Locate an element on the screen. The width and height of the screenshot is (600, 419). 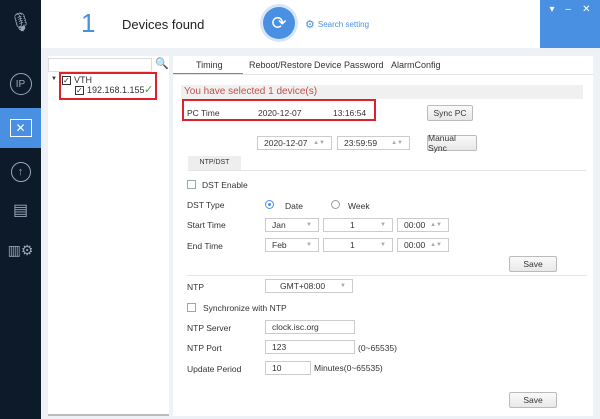
sync-ntp-label: Synchronize with NTP is located at coordinates (245, 308).